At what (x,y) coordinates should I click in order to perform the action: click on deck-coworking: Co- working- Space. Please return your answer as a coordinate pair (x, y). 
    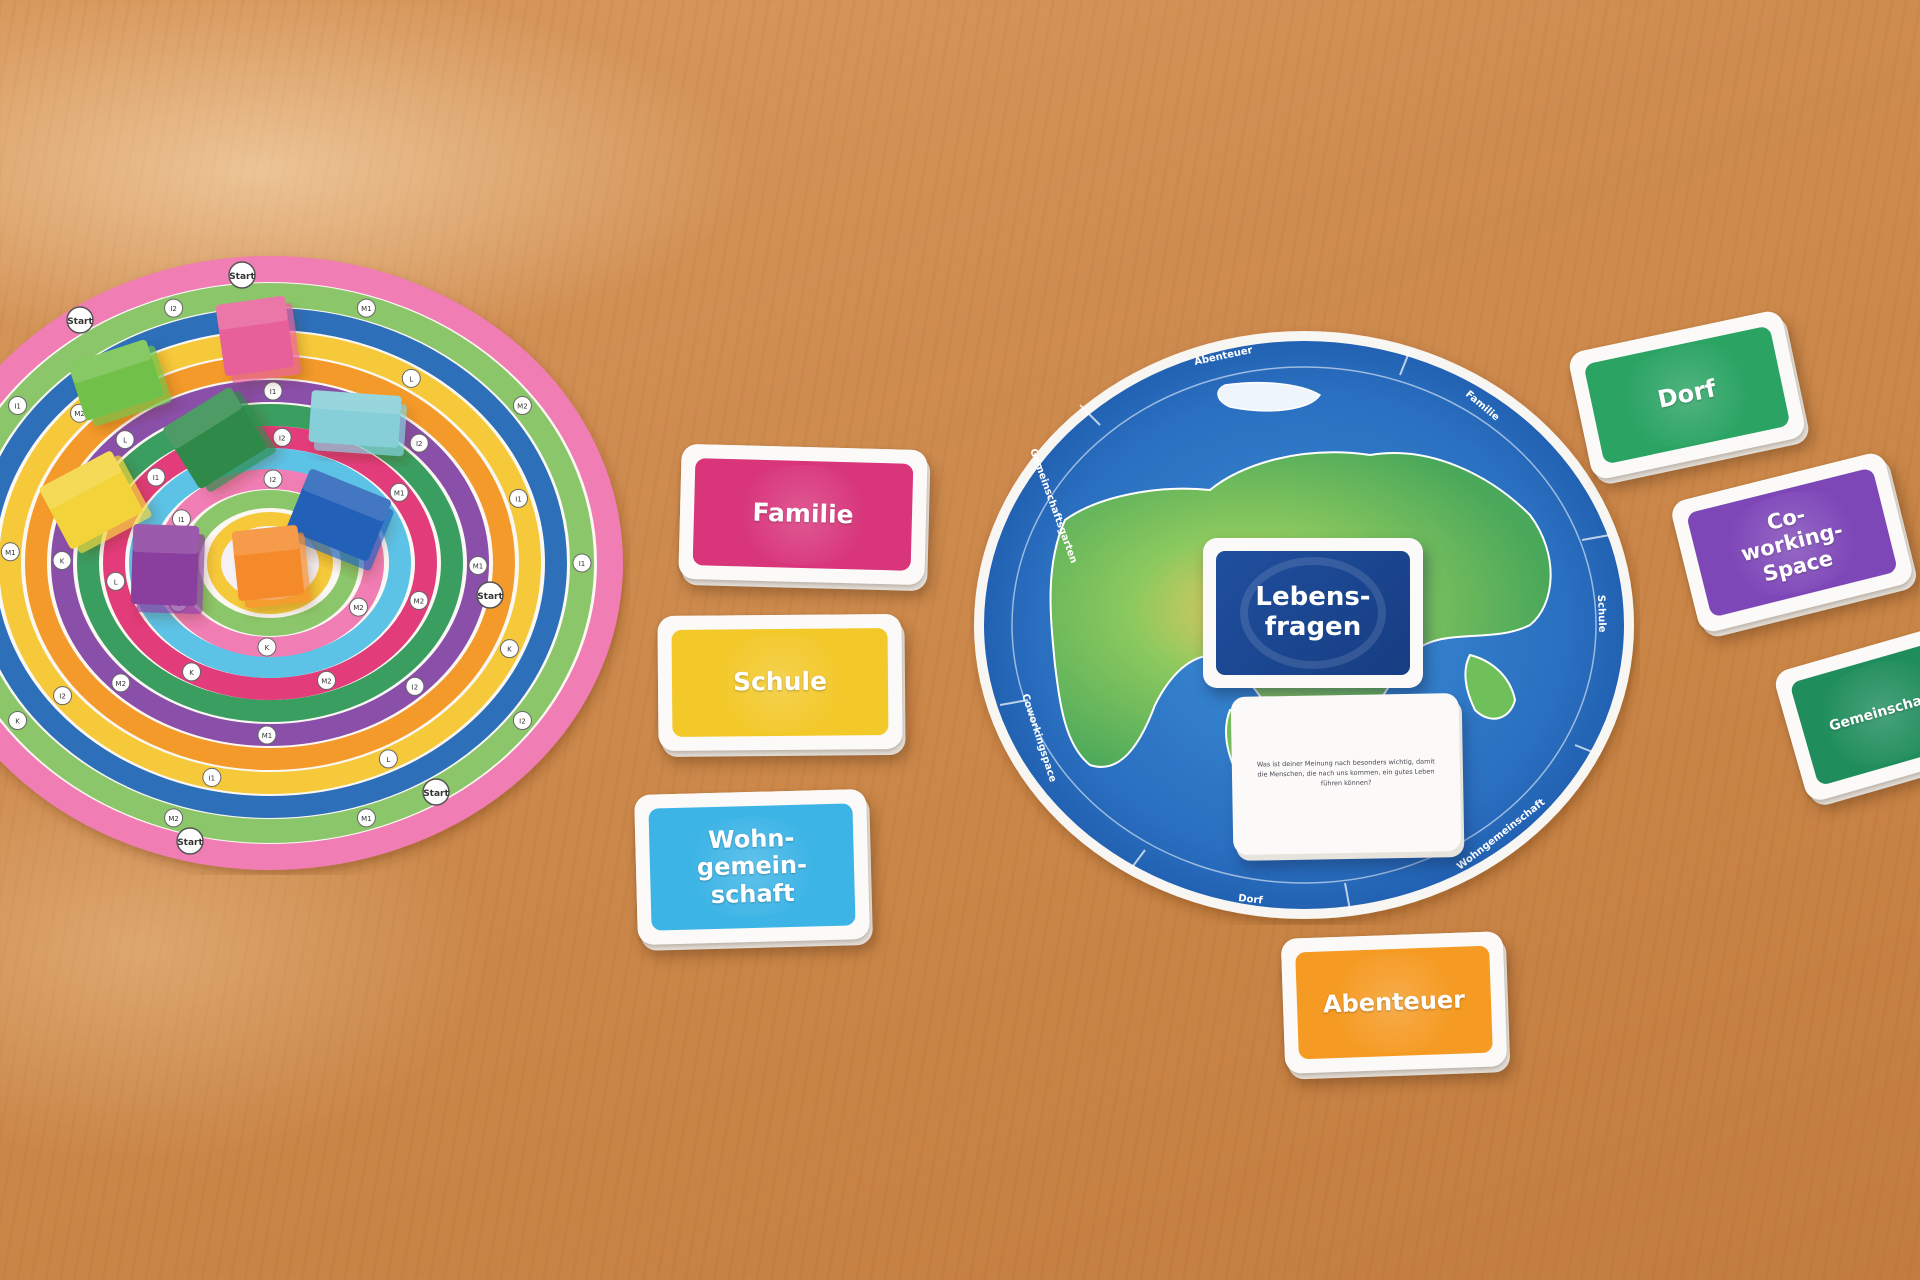
    Looking at the image, I should click on (1792, 542).